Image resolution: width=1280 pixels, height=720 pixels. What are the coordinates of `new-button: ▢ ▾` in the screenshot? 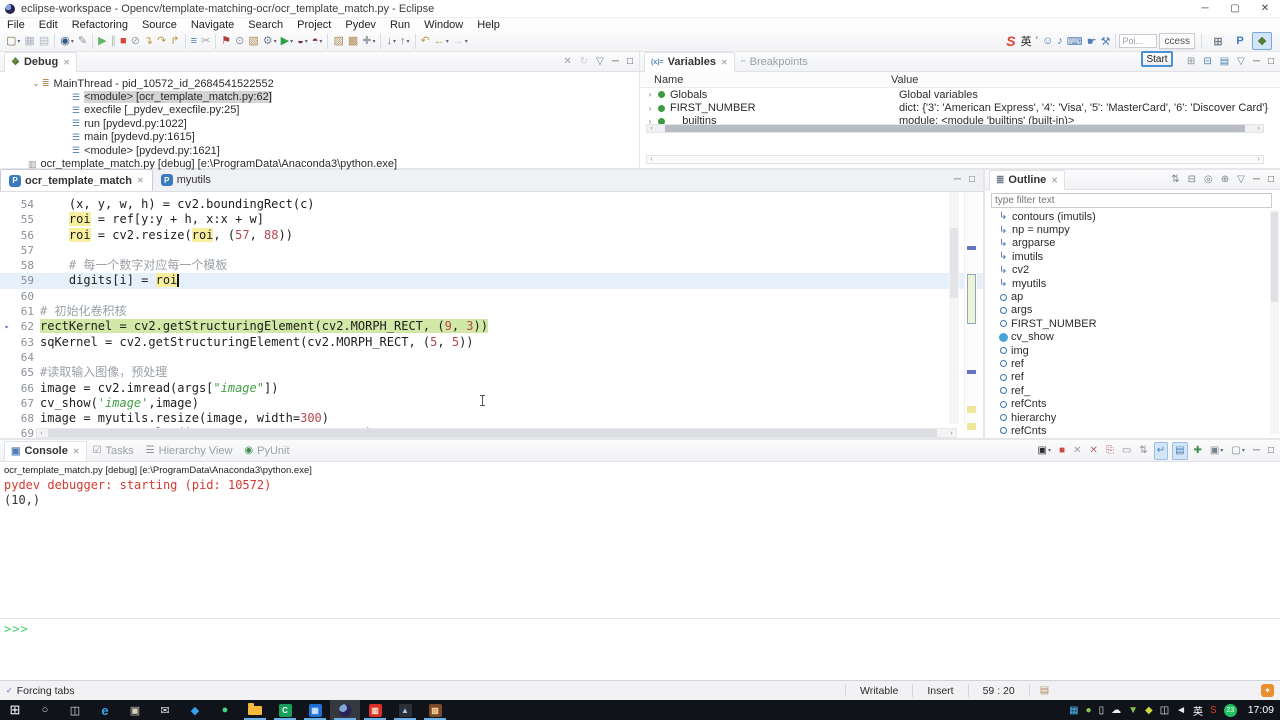 It's located at (13, 41).